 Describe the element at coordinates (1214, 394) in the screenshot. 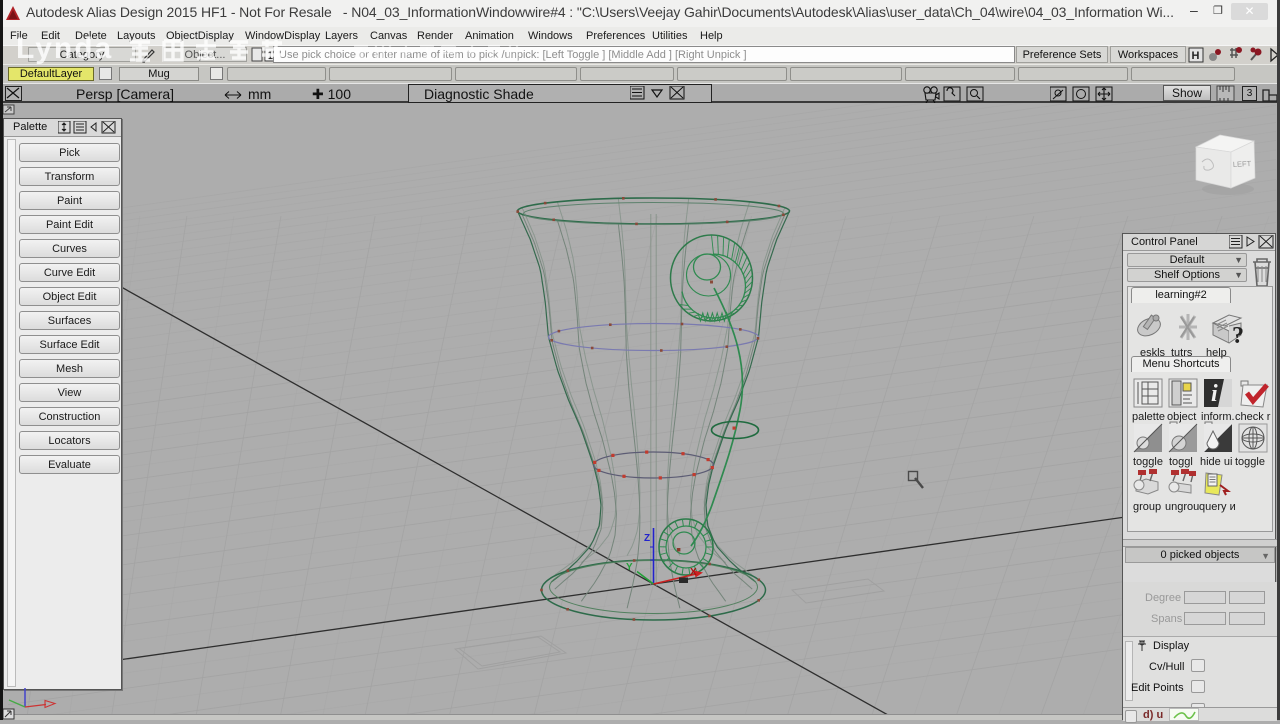

I see `svg-text: i` at that location.